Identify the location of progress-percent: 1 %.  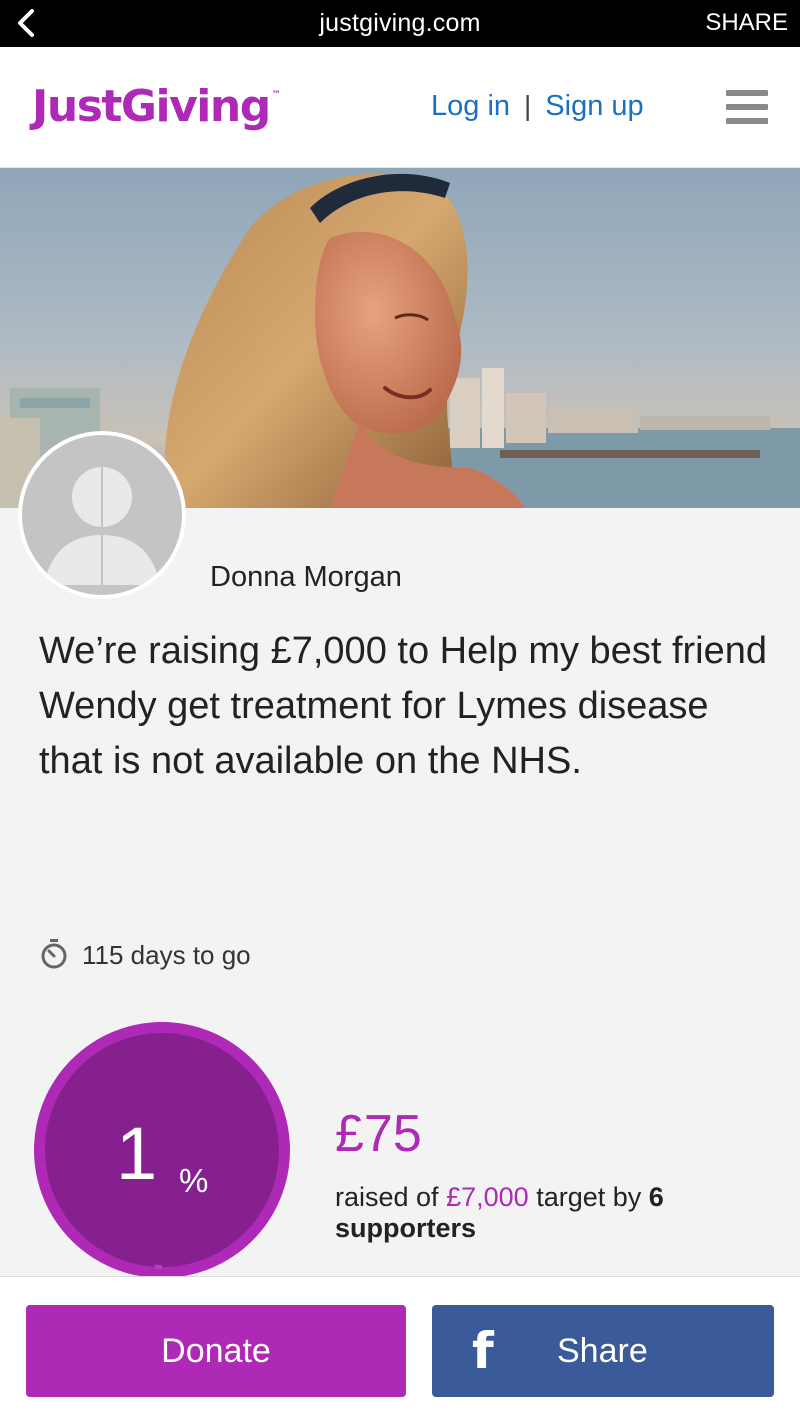
(162, 1150).